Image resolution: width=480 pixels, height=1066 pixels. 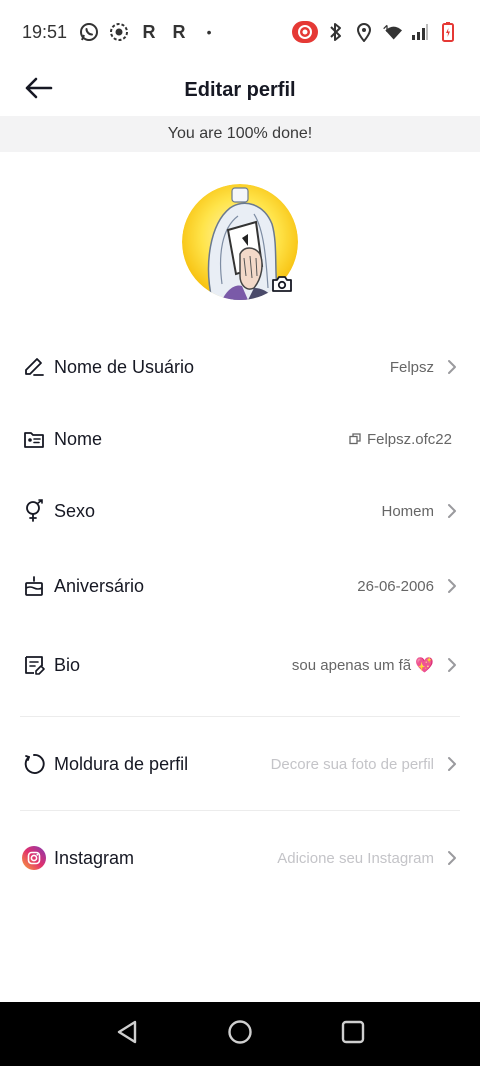 I want to click on nav-recents-button, so click(x=353, y=1034).